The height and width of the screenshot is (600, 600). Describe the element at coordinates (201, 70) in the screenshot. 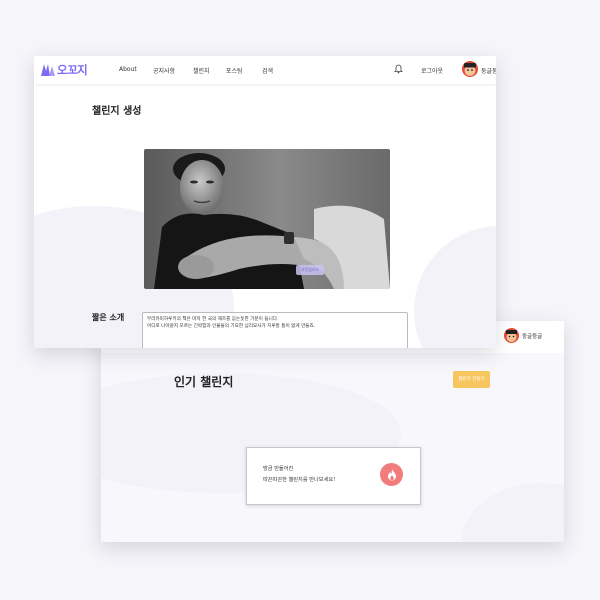

I see `nav-item-challenge: 챌린지` at that location.